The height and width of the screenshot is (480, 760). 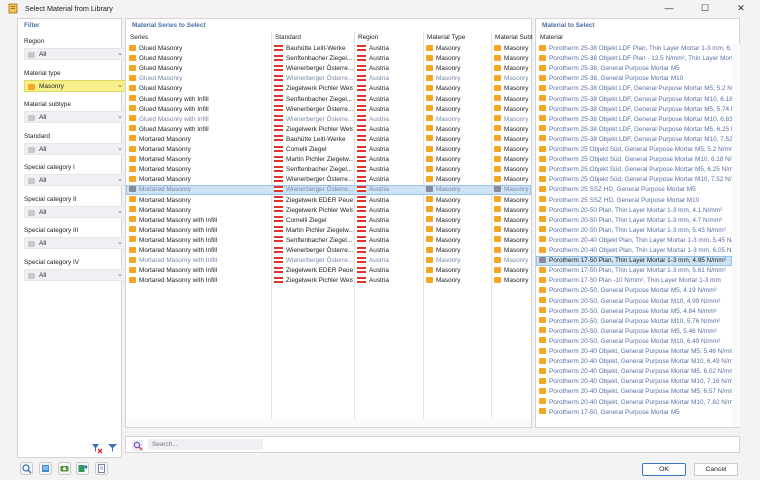 What do you see at coordinates (112, 447) in the screenshot?
I see `filter-icon` at bounding box center [112, 447].